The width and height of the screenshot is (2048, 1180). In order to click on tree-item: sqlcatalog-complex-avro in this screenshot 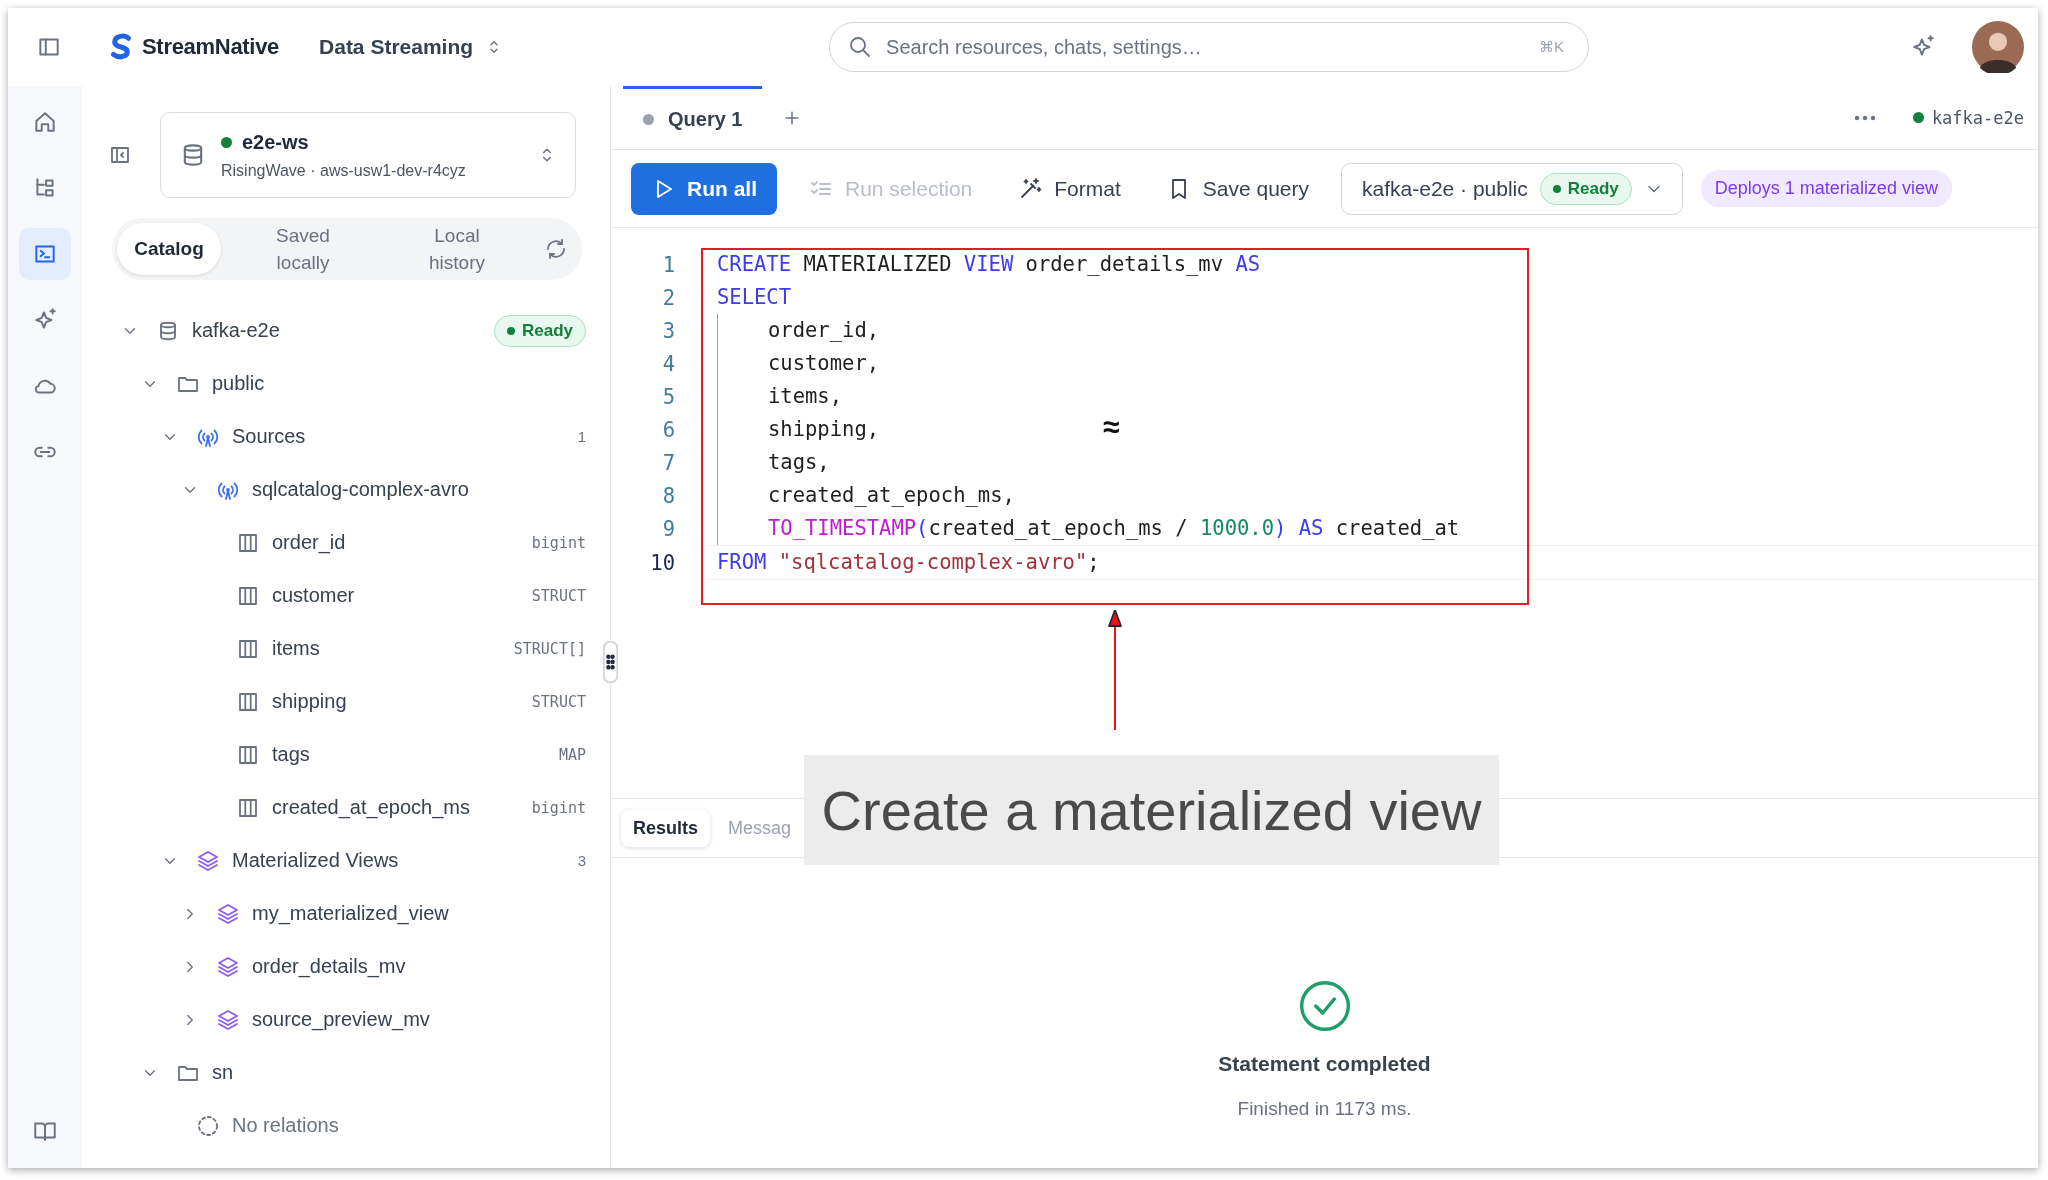, I will do `click(360, 489)`.